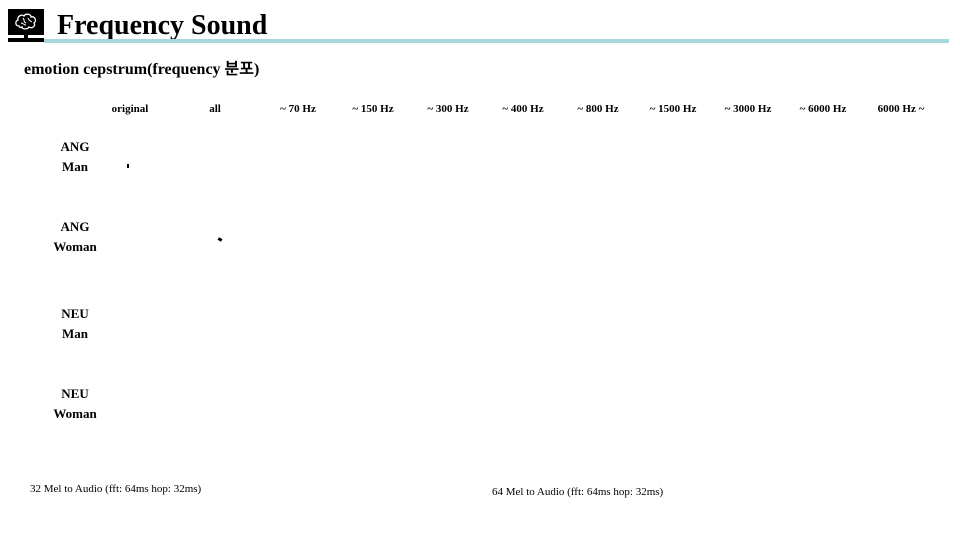 The width and height of the screenshot is (960, 540). I want to click on column-header: ~ 400 Hz, so click(523, 109).